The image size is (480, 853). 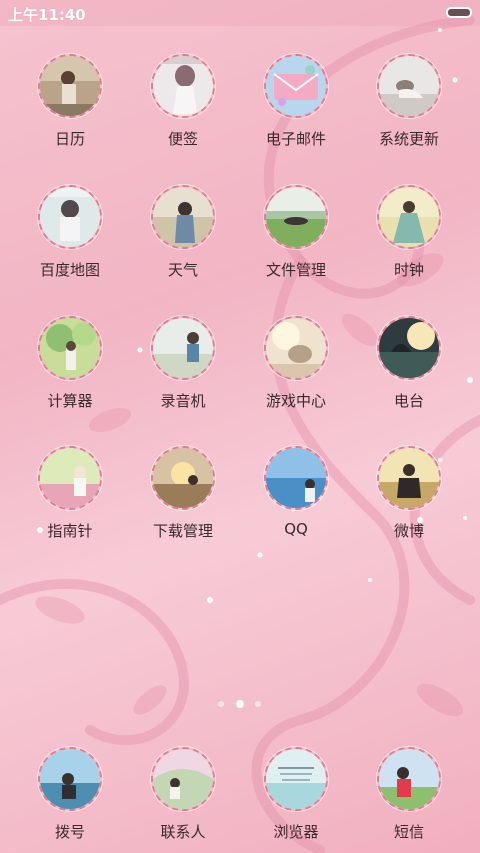 What do you see at coordinates (69, 139) in the screenshot?
I see `app-label: 日历` at bounding box center [69, 139].